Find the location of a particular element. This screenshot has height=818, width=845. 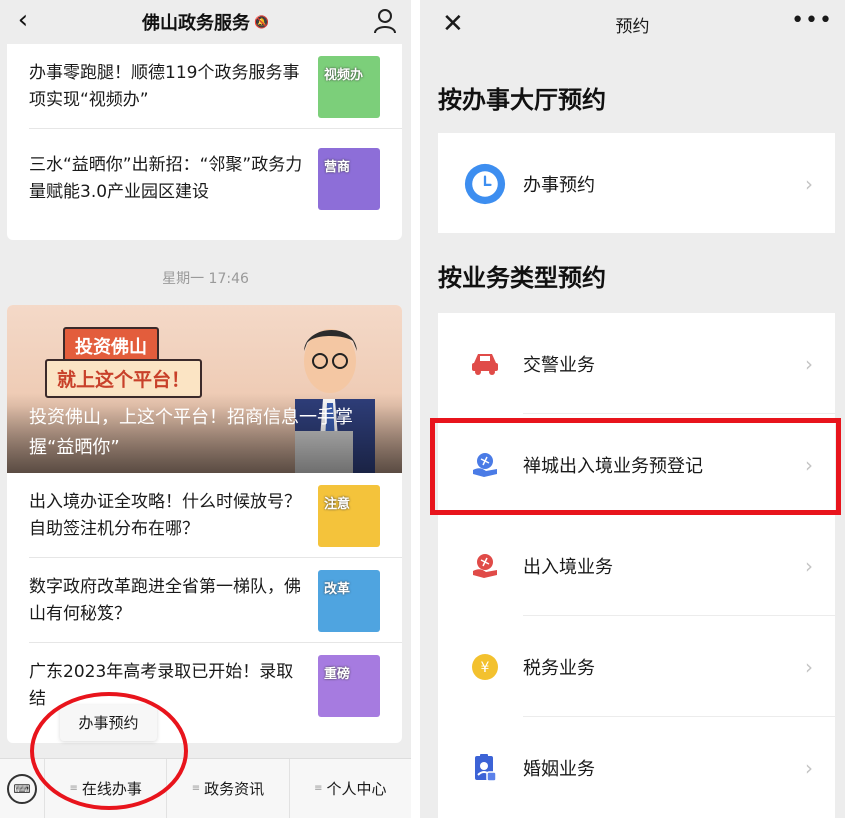

article-title: 三水“益晒你”出新招：“邻聚”政务力量赋能3.0产业园区建设 is located at coordinates (166, 178).